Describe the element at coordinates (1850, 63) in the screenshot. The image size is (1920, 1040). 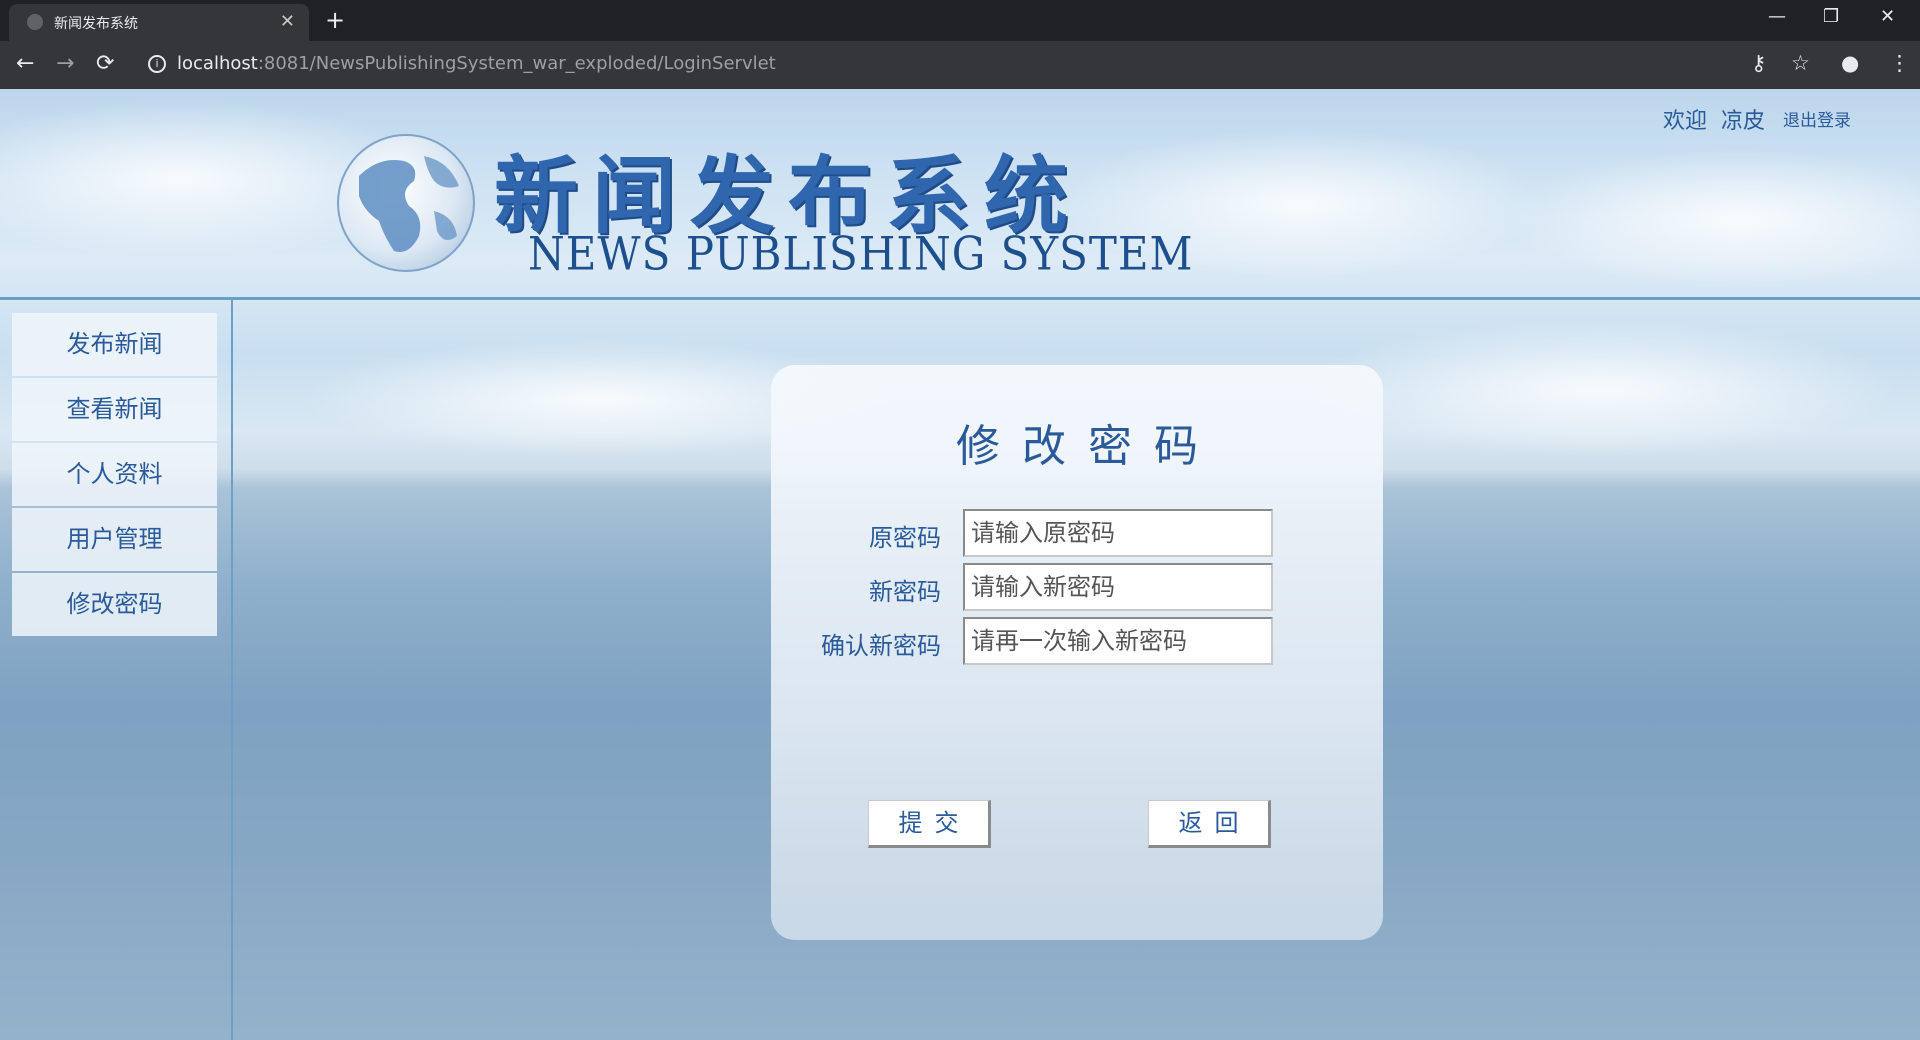
I see `account-icon: ●` at that location.